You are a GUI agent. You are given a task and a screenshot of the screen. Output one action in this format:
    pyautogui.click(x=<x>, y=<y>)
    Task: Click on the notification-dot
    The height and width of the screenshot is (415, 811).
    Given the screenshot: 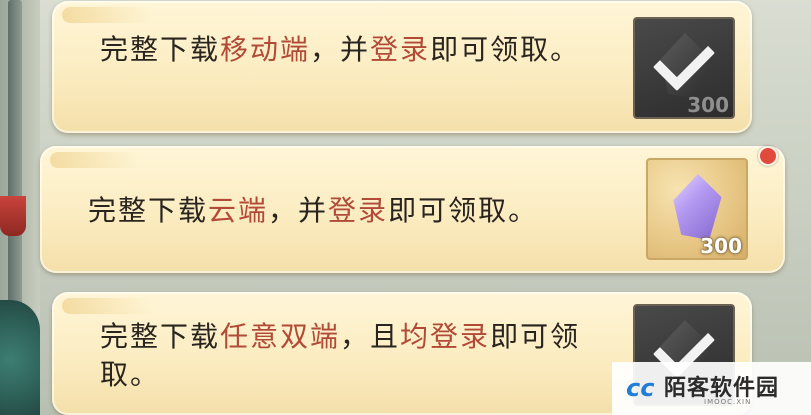 What is the action you would take?
    pyautogui.click(x=768, y=156)
    